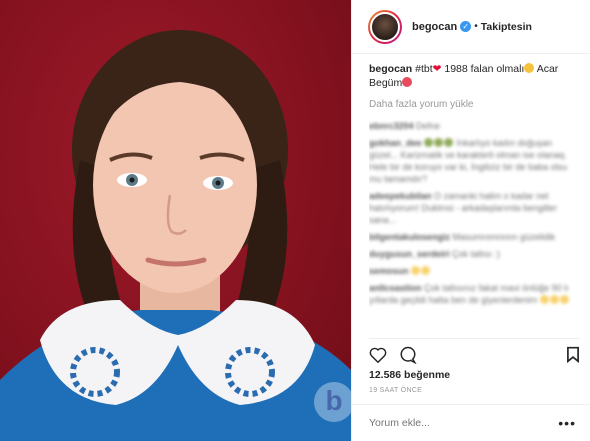  What do you see at coordinates (409, 237) in the screenshot?
I see `comment-username: bilgentakulosengiz` at bounding box center [409, 237].